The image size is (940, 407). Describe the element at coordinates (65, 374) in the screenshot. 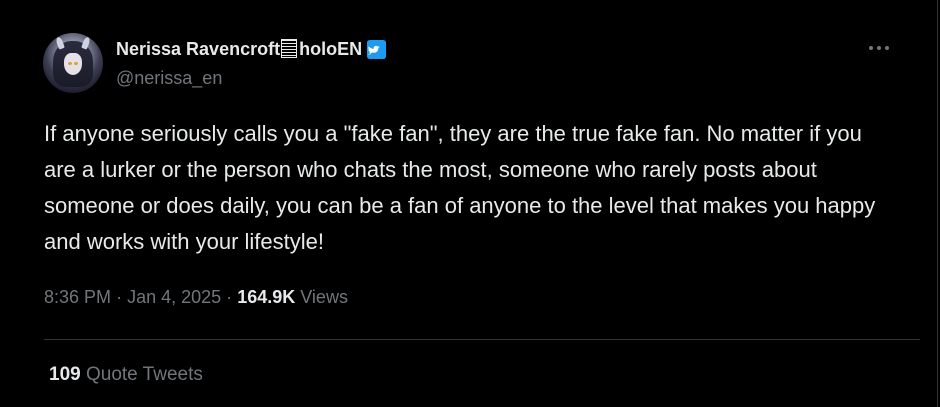

I see `quote-count: 109` at that location.